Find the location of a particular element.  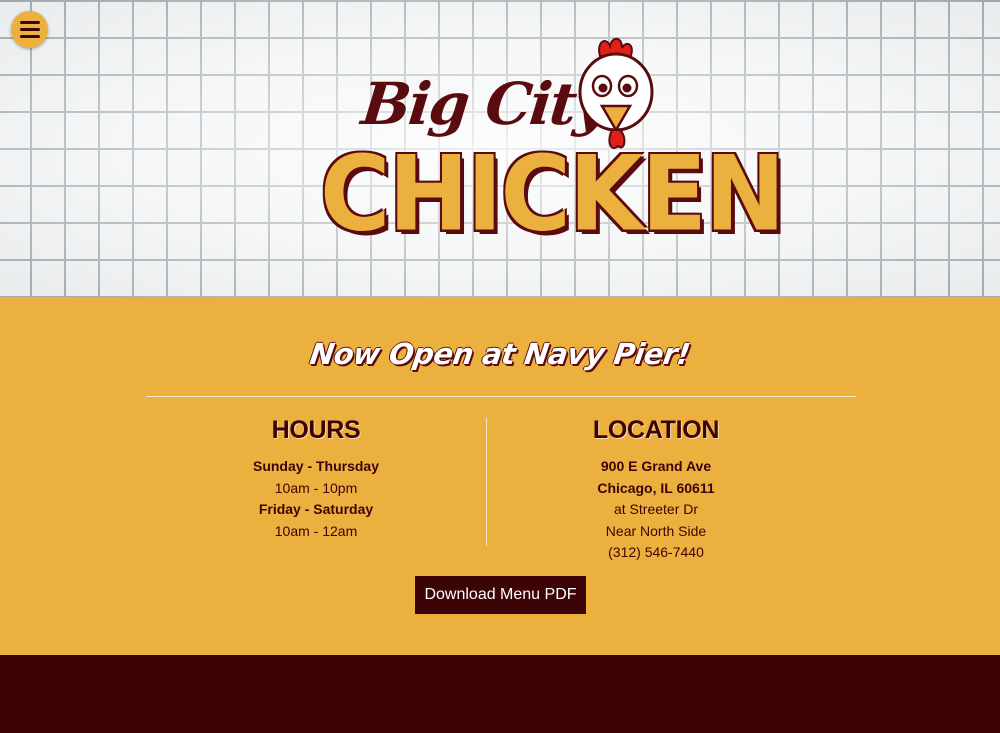

address-street: 900 E Grand Ave is located at coordinates (656, 466).